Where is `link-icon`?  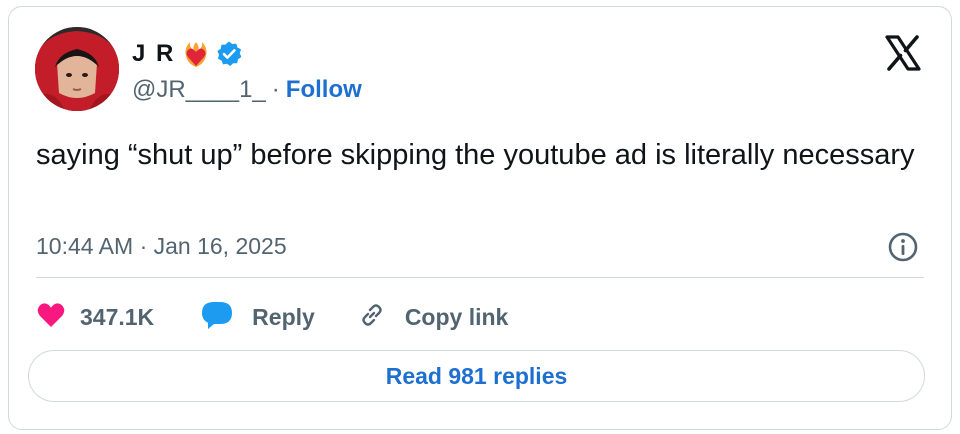
link-icon is located at coordinates (372, 317).